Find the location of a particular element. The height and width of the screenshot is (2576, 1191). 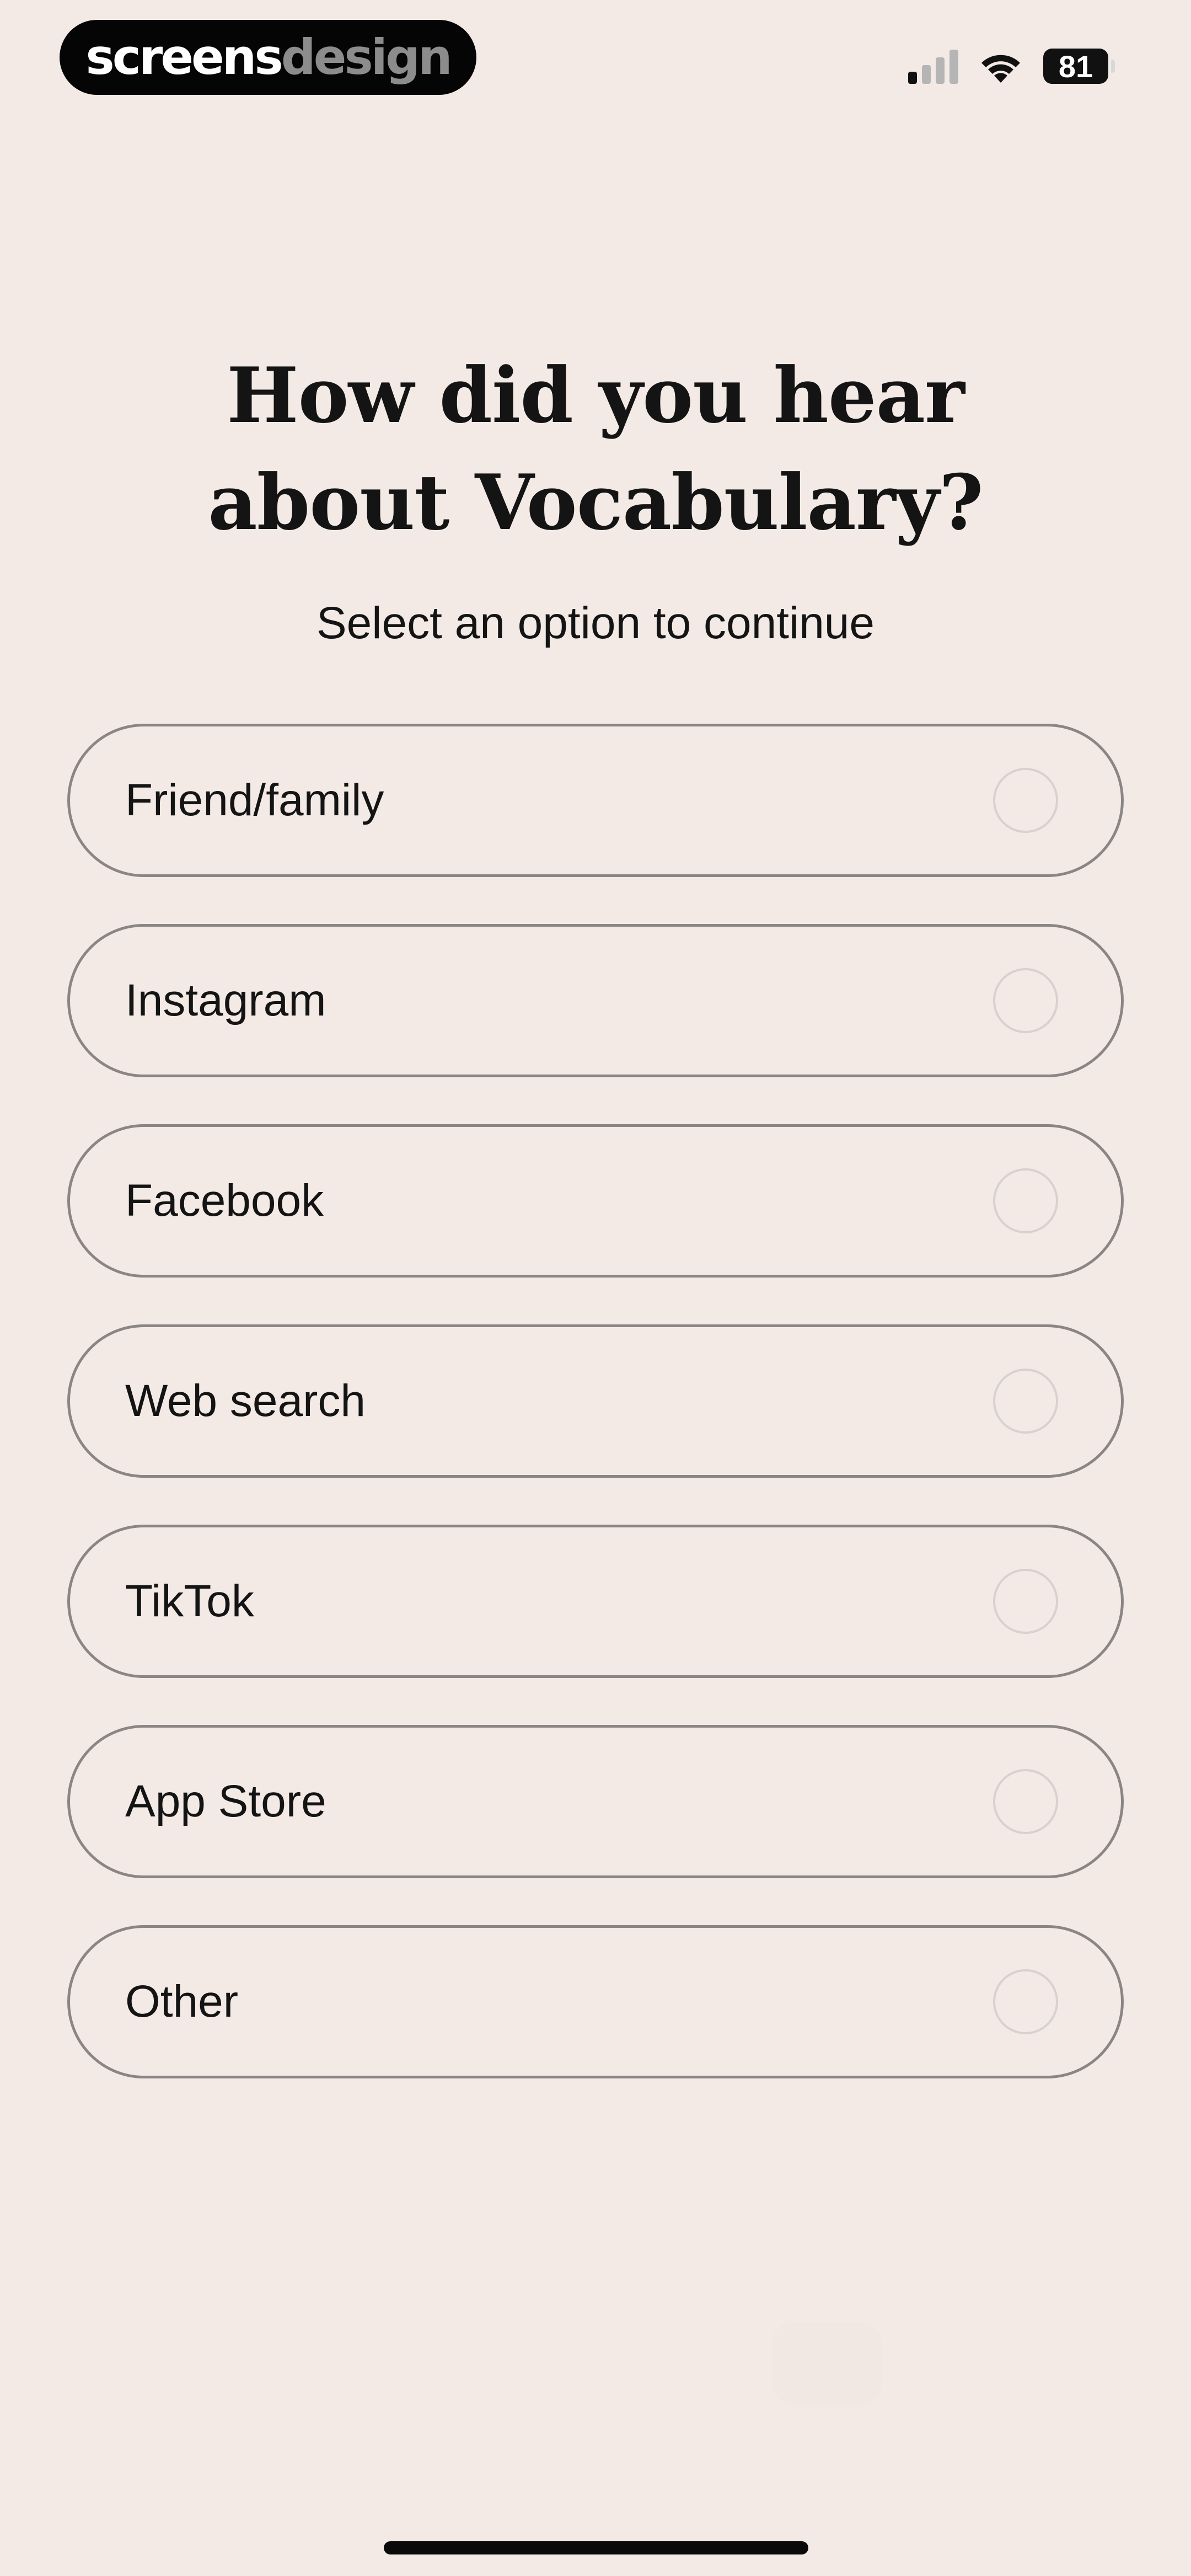

option-web-search: Web search is located at coordinates (595, 1401).